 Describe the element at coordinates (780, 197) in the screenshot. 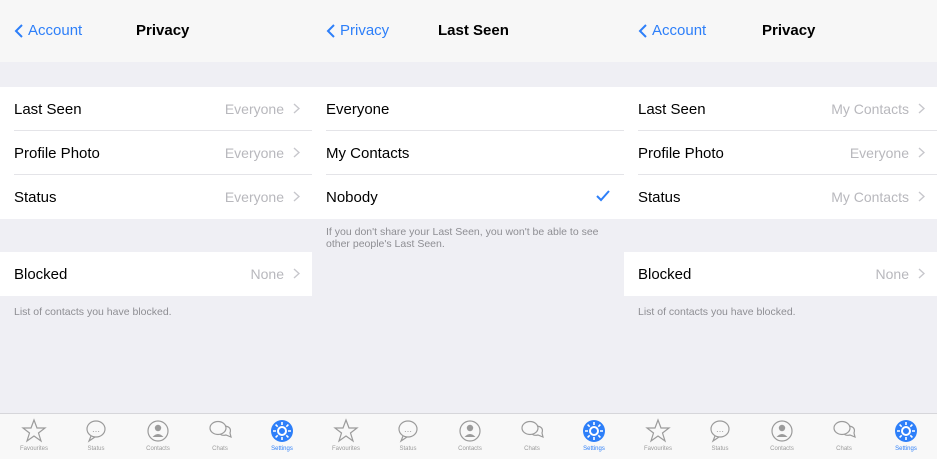

I see `row-status: Status My Contacts` at that location.